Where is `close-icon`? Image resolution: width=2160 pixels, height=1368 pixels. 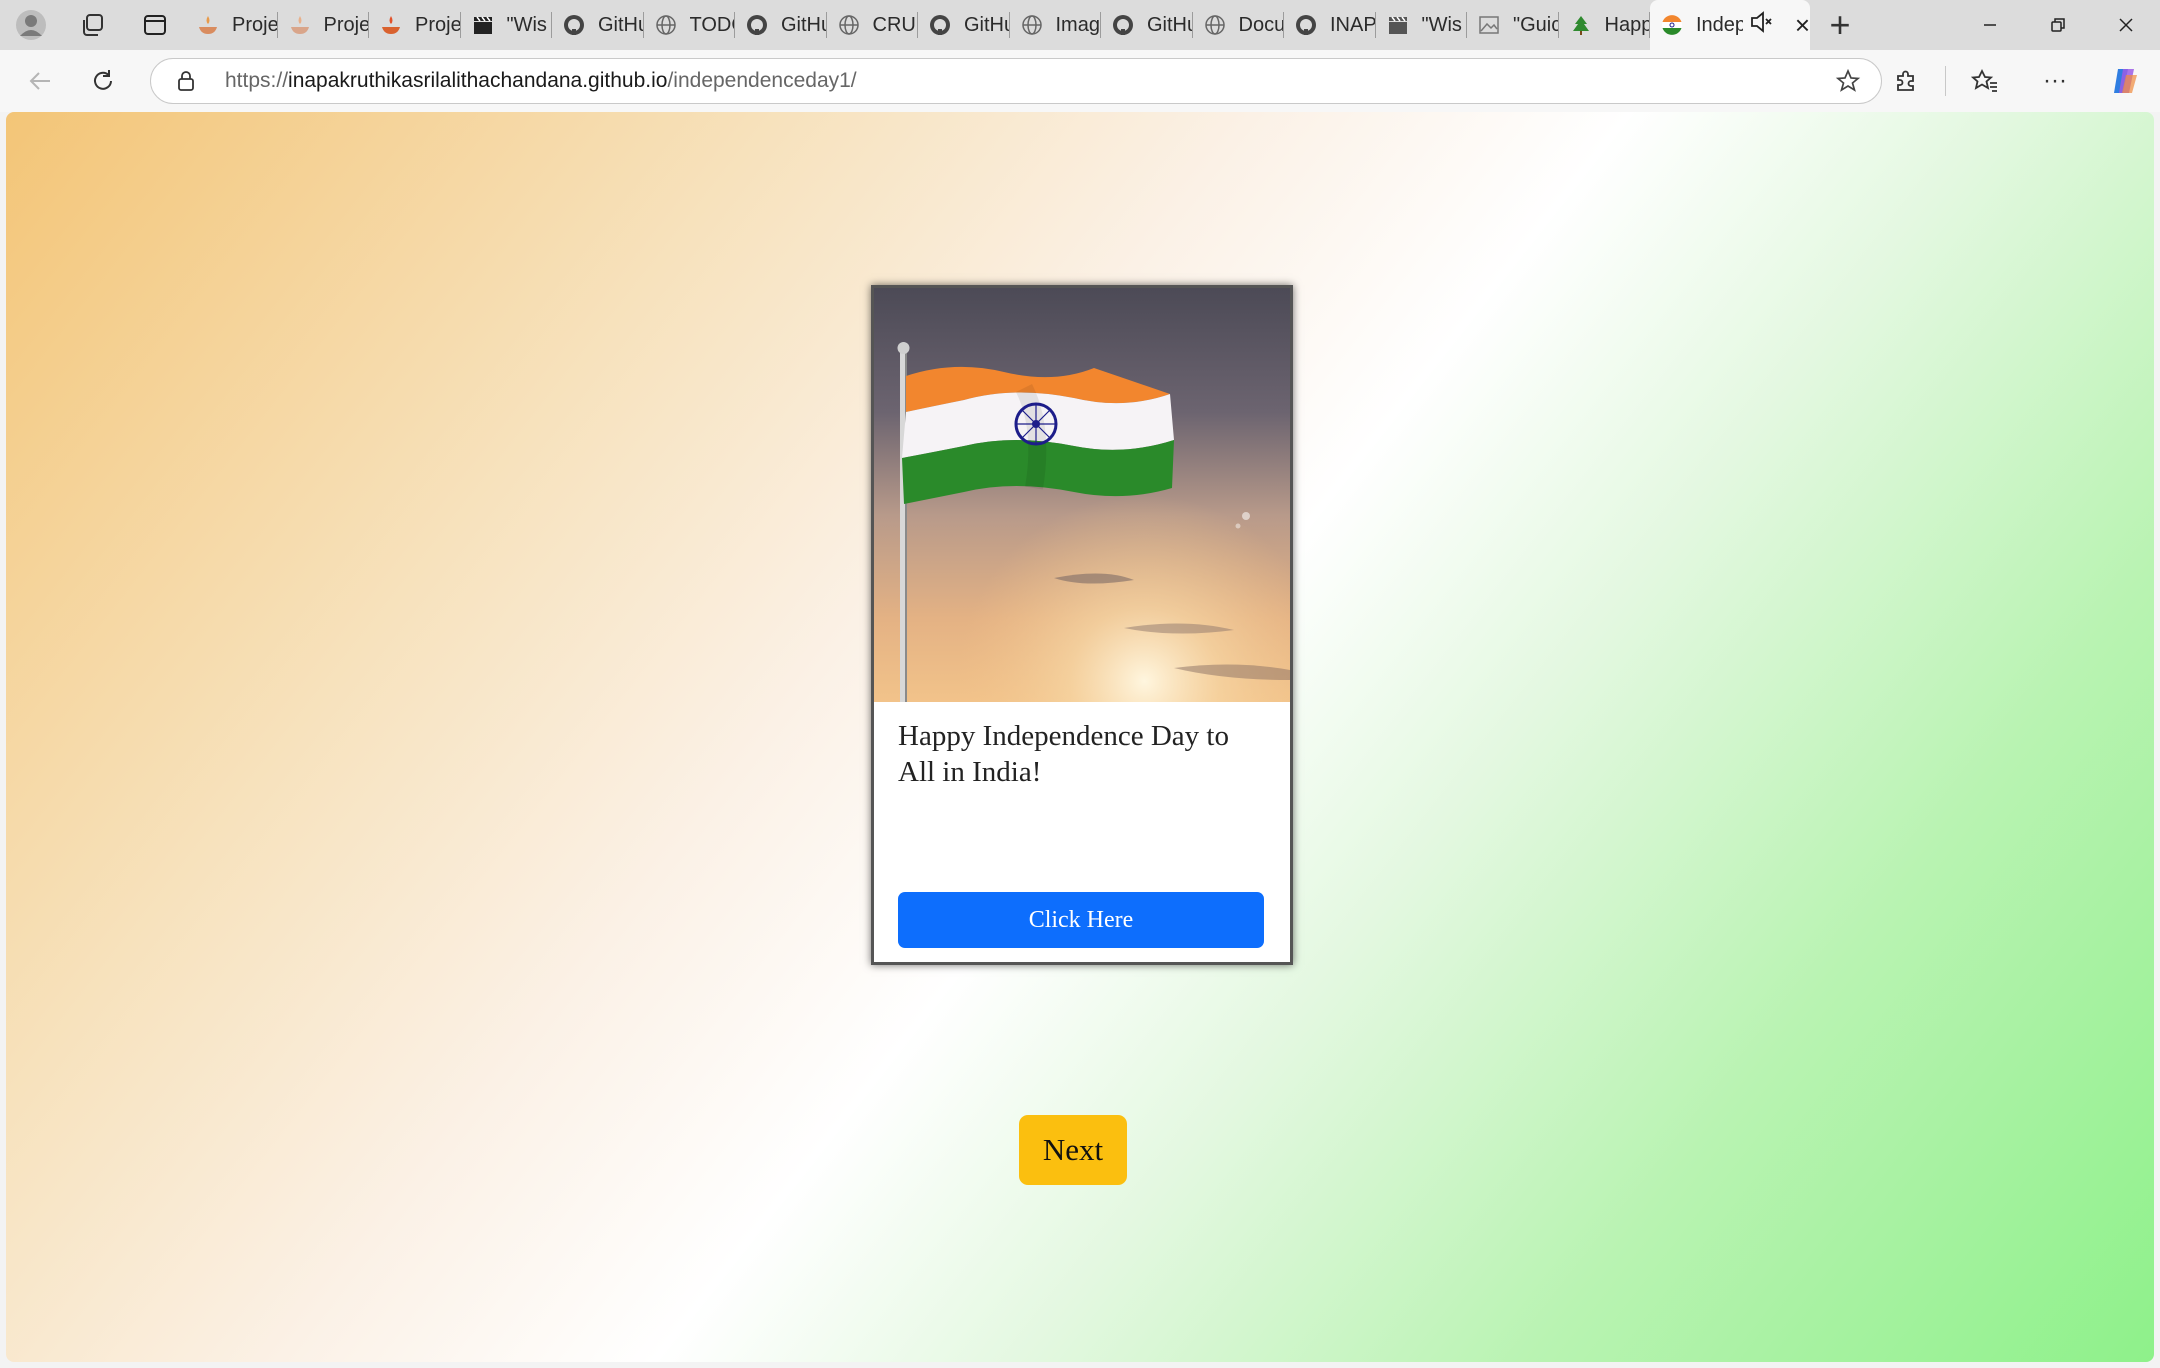
close-icon is located at coordinates (2126, 25).